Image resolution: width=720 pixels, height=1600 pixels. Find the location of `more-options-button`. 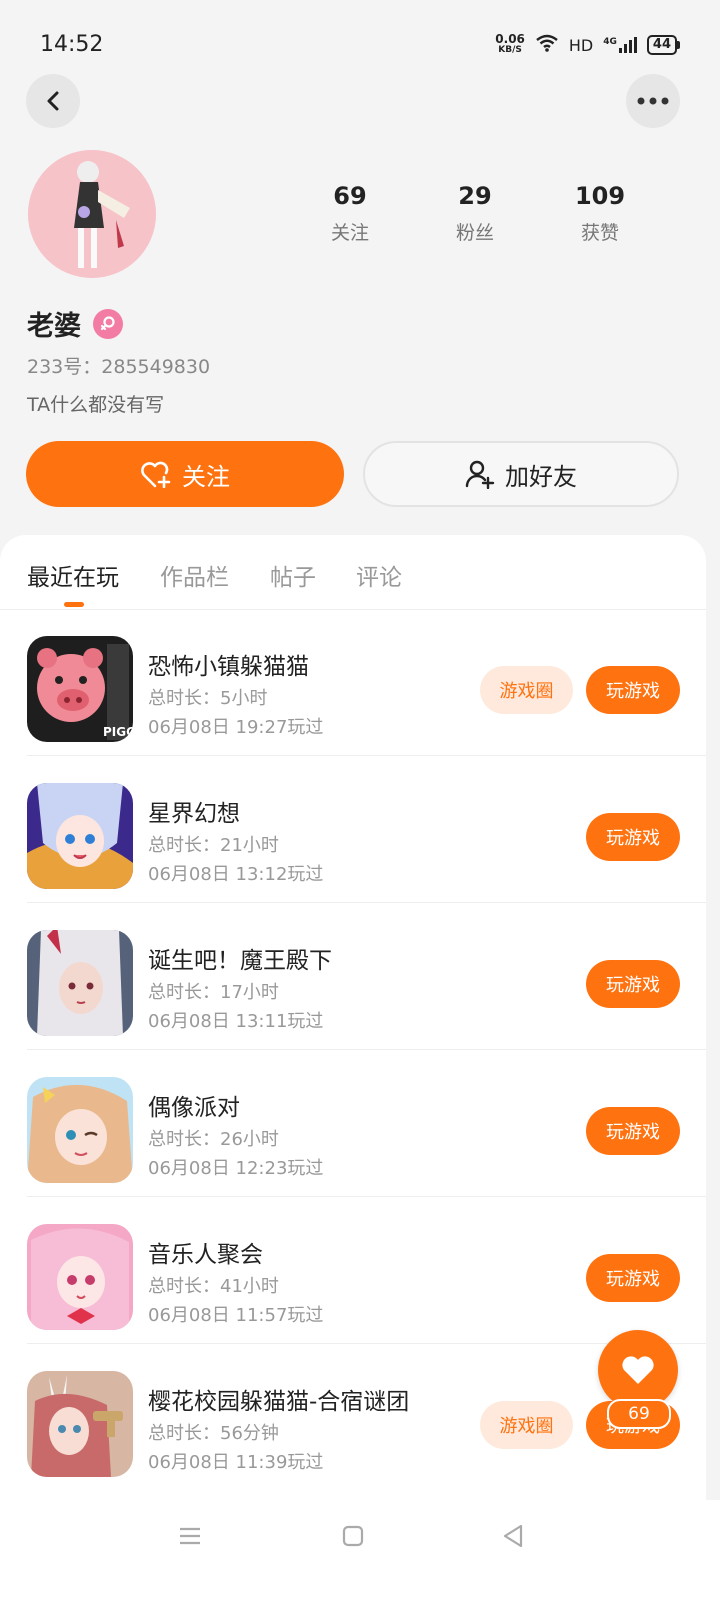

more-options-button is located at coordinates (653, 101).